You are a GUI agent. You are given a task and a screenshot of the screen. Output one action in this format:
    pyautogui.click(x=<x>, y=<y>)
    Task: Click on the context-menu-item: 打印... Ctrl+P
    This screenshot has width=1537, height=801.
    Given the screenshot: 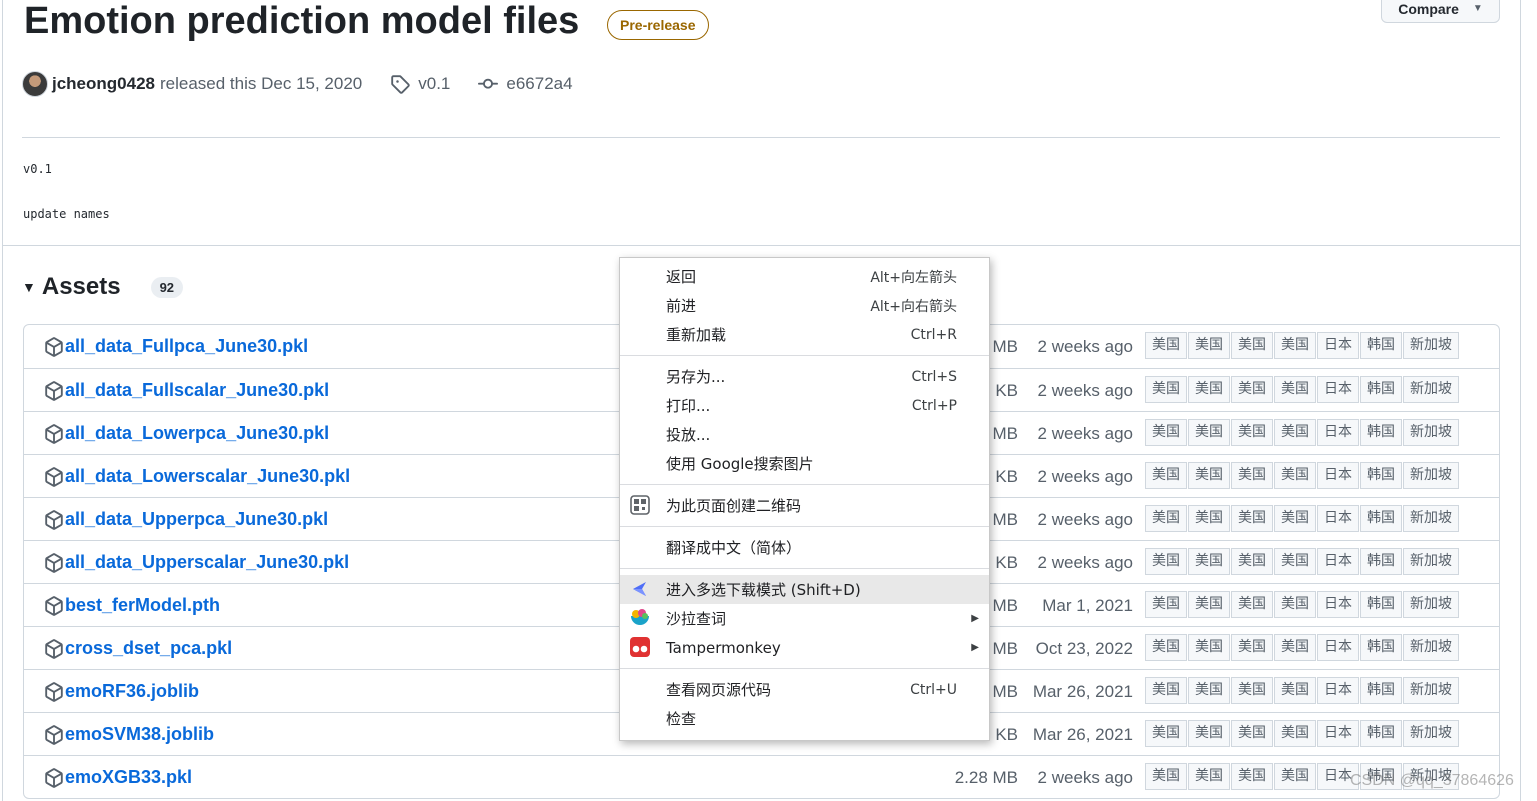 What is the action you would take?
    pyautogui.click(x=804, y=405)
    